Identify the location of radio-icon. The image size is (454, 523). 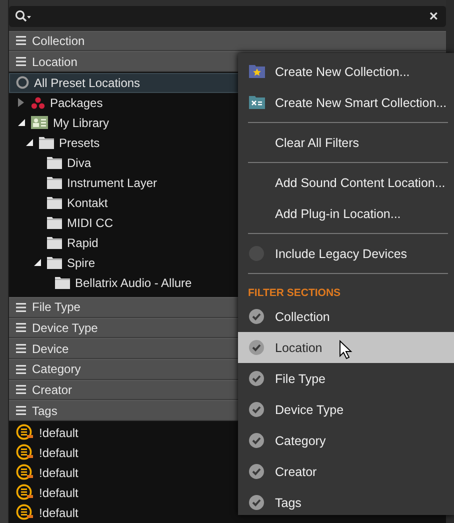
(22, 83).